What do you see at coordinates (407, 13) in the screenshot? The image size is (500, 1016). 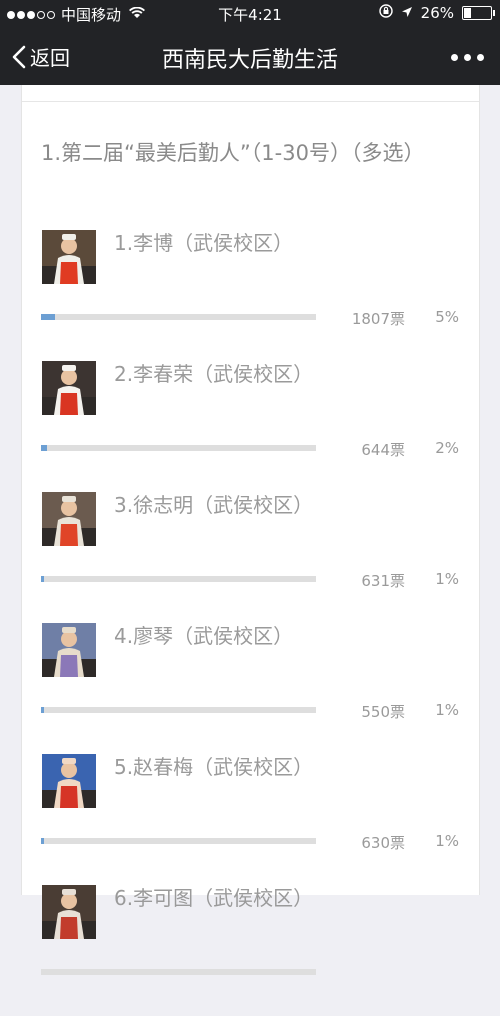 I see `location-arrow-icon` at bounding box center [407, 13].